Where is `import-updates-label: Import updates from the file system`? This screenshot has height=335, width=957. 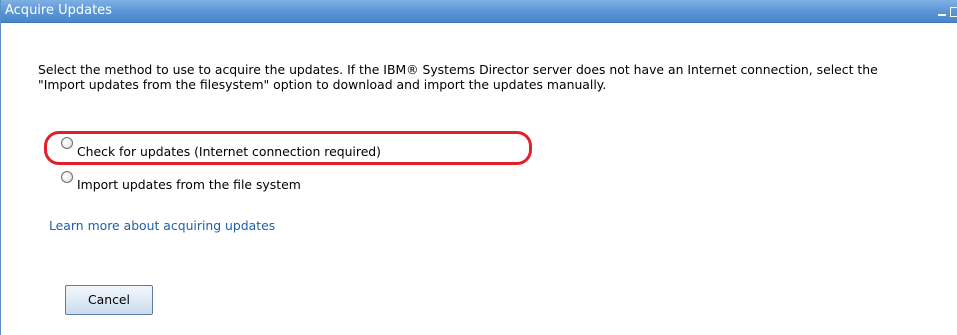
import-updates-label: Import updates from the file system is located at coordinates (189, 184).